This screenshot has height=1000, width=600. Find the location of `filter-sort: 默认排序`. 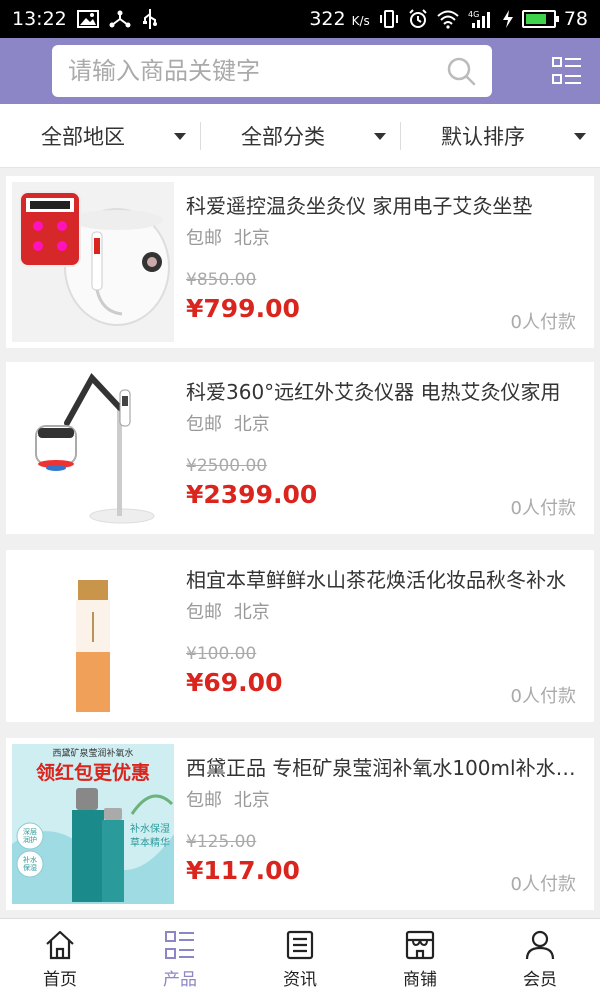

filter-sort: 默认排序 is located at coordinates (500, 135).